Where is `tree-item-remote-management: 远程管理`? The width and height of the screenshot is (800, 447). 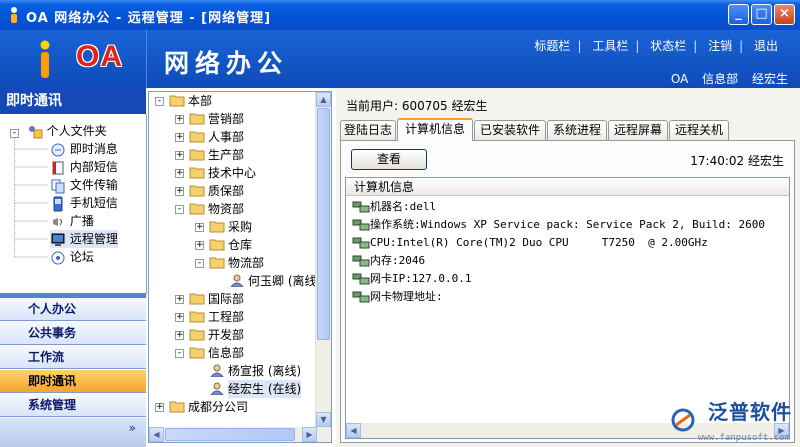
tree-item-remote-management: 远程管理 is located at coordinates (84, 239).